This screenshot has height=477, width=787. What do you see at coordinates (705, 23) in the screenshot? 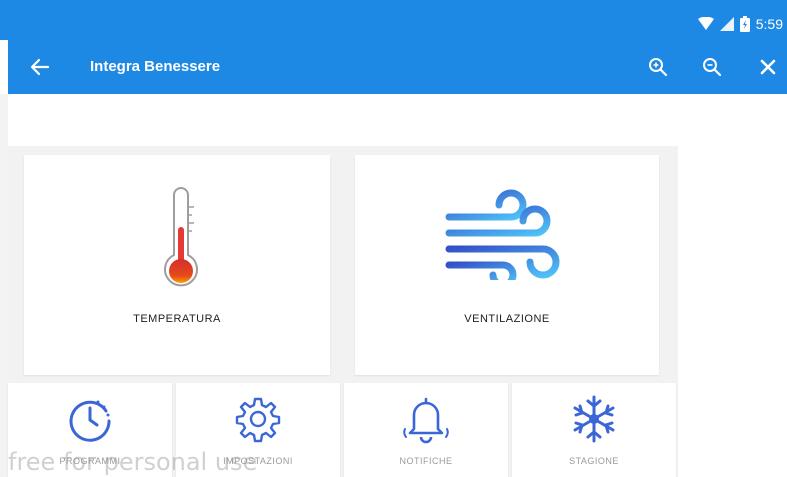
I see `wifi-icon` at bounding box center [705, 23].